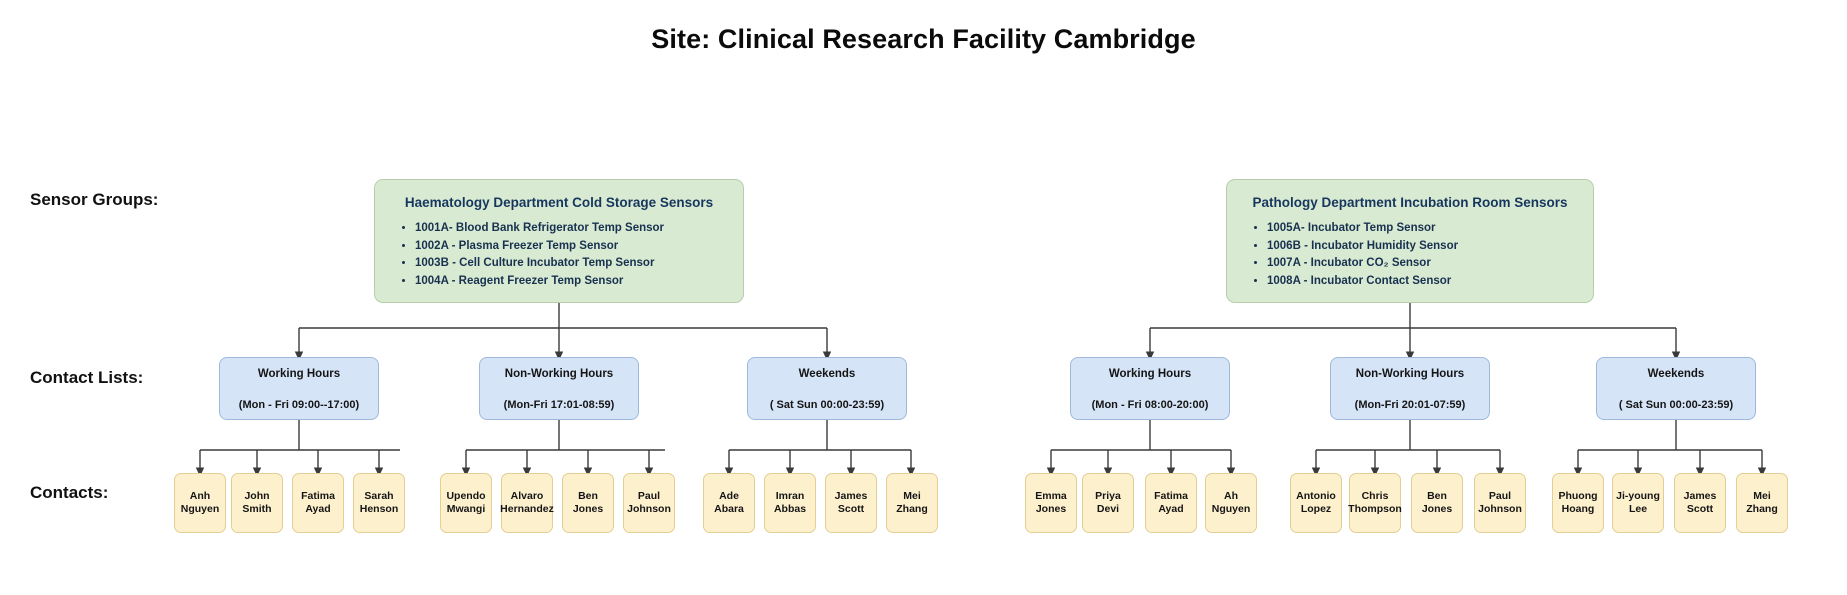  I want to click on contact-list-box-working-hours-pathology: Working Hours (Mon - Fri 08:00-20:00), so click(1150, 388).